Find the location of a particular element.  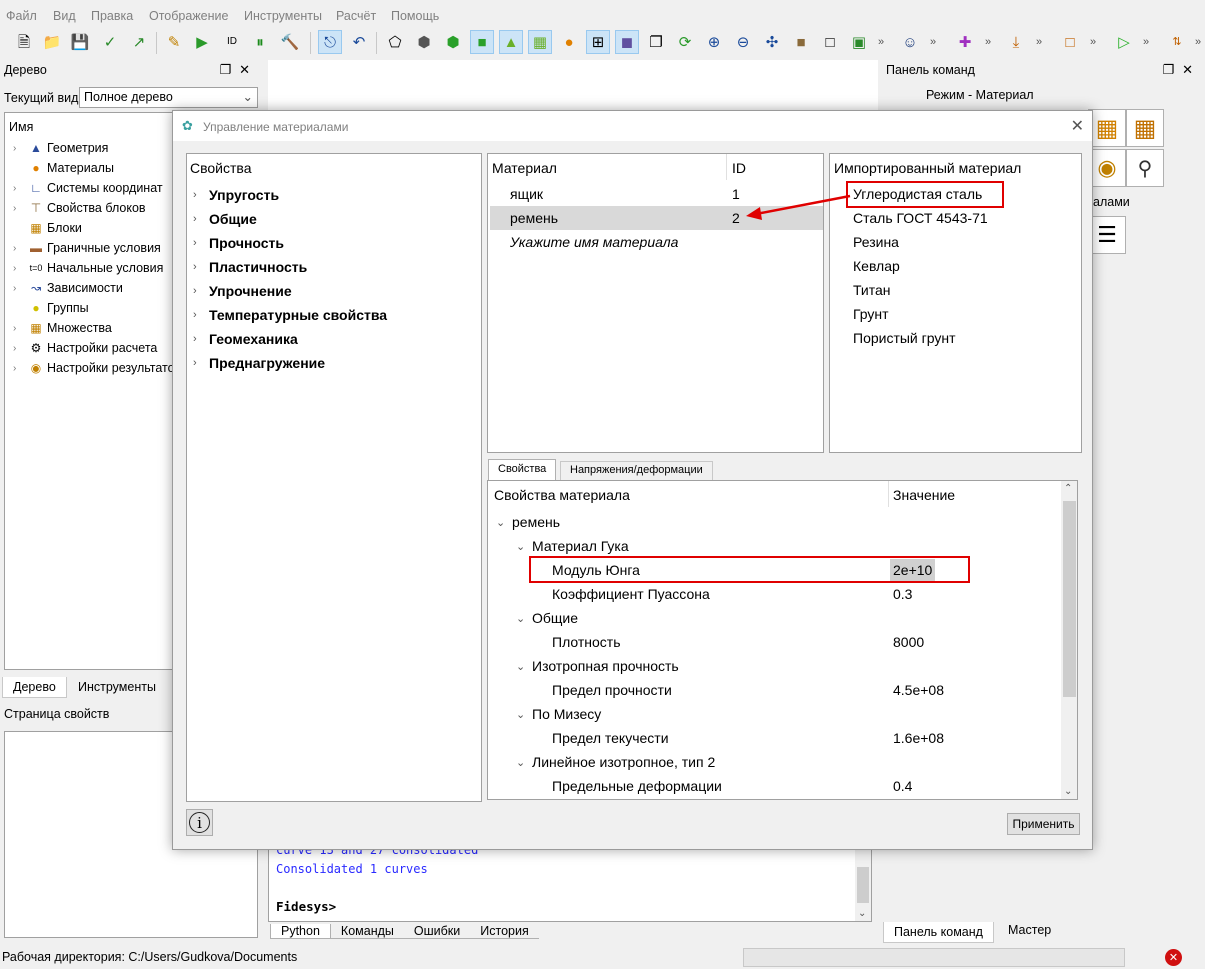

property-value: 1.6e+08 is located at coordinates (918, 739).